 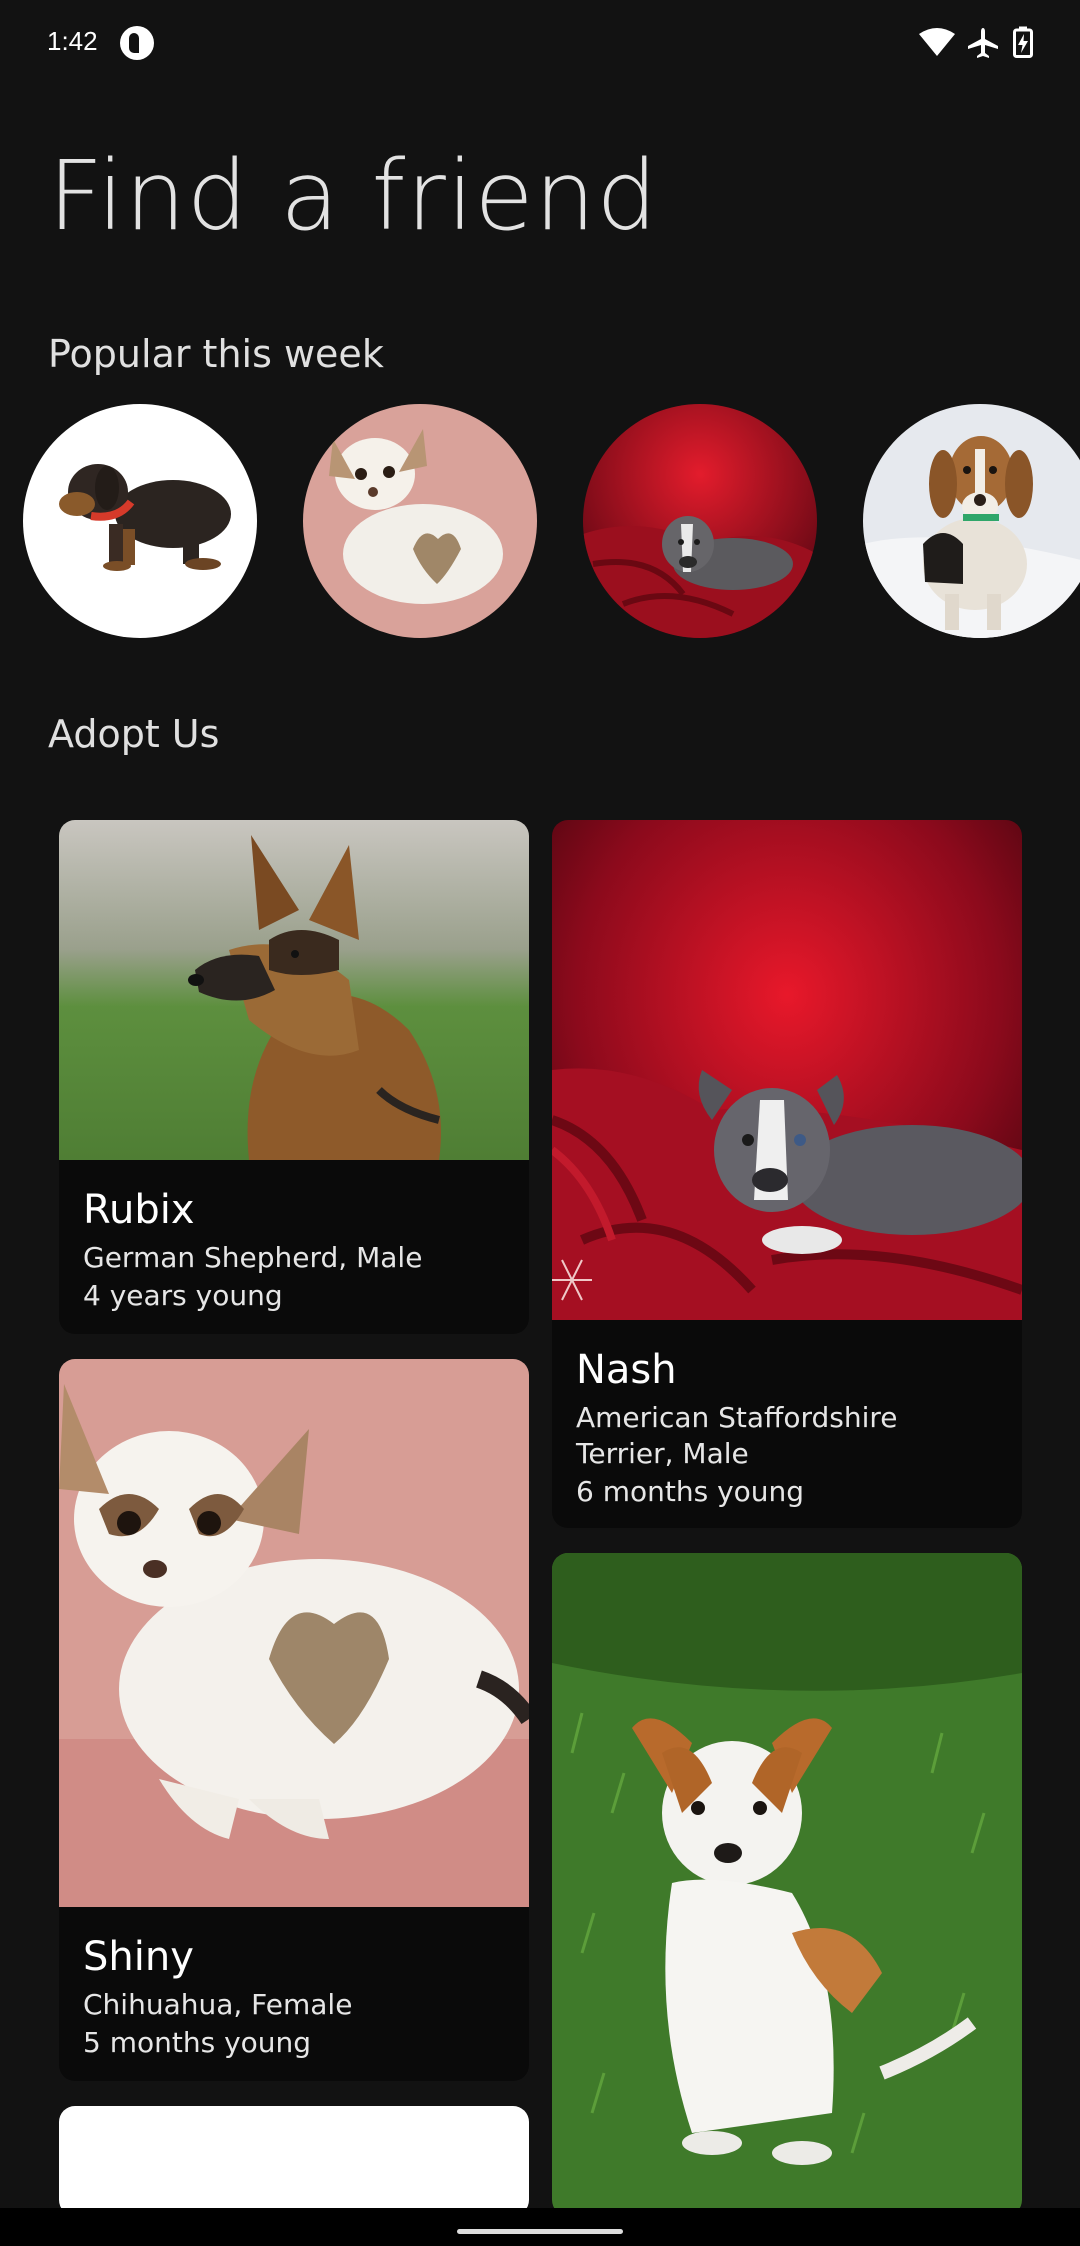 I want to click on home-gesture-handle, so click(x=540, y=2231).